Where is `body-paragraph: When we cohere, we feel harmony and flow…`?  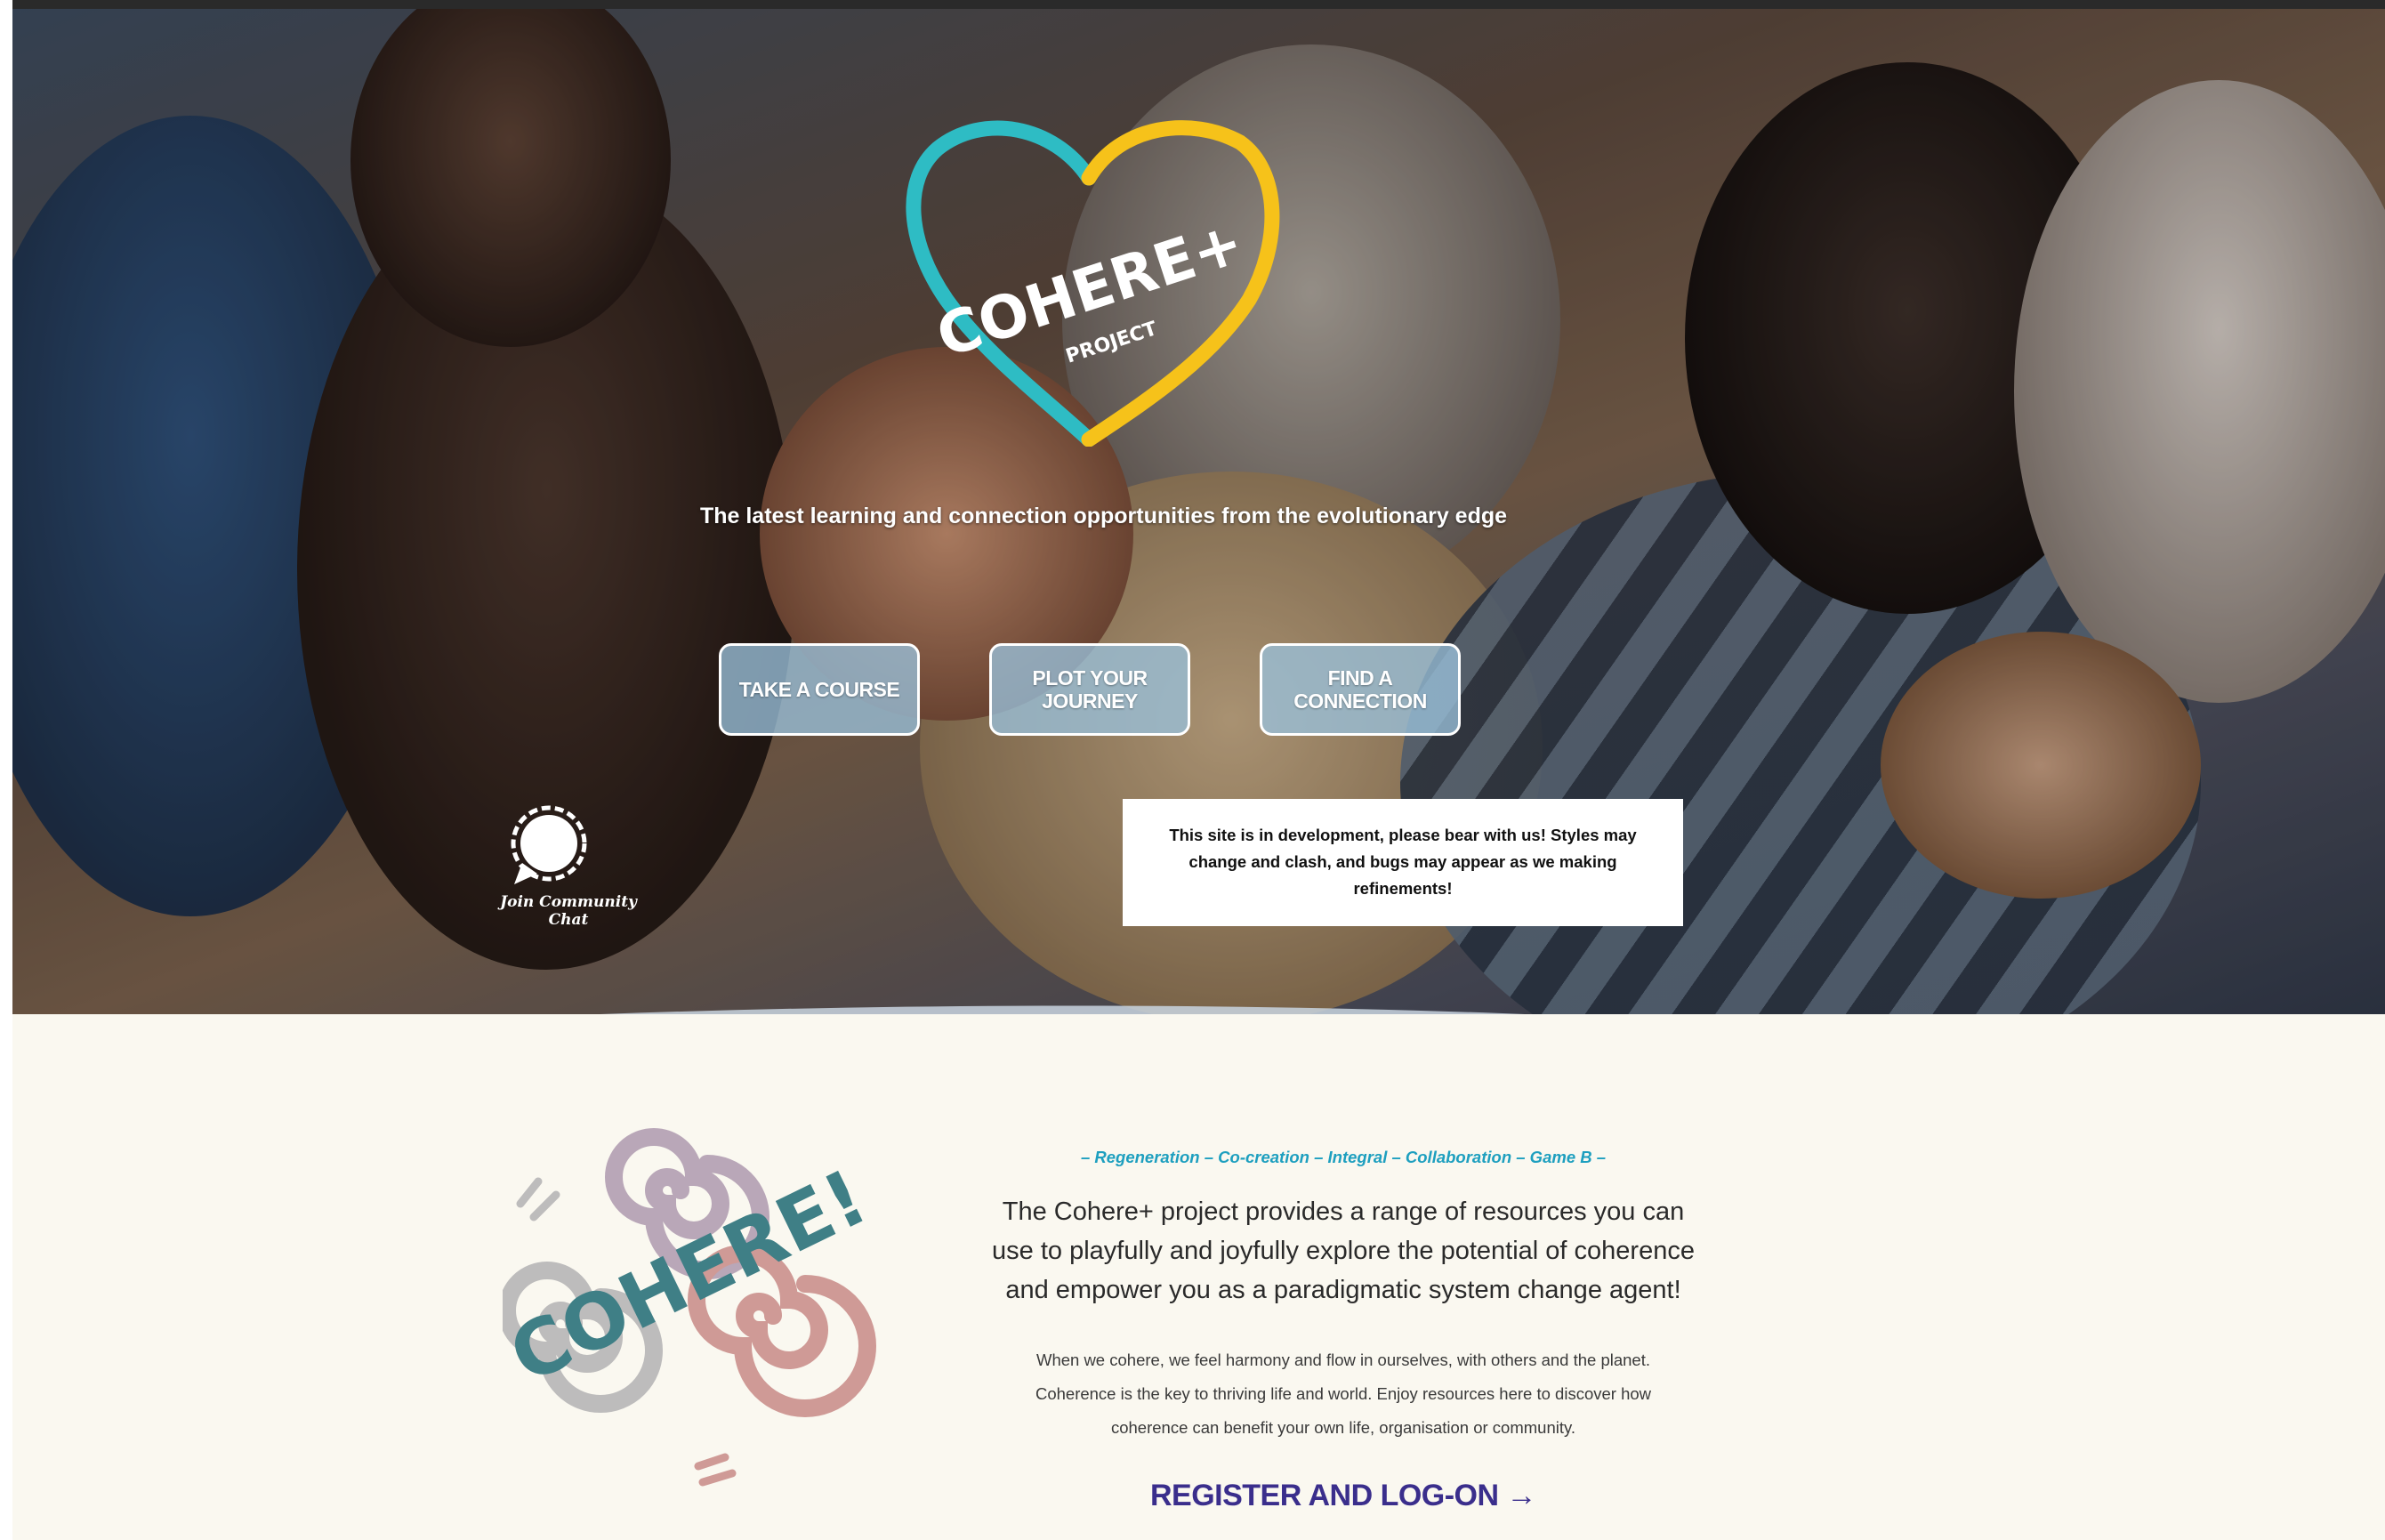
body-paragraph: When we cohere, we feel harmony and flow… is located at coordinates (1343, 1394).